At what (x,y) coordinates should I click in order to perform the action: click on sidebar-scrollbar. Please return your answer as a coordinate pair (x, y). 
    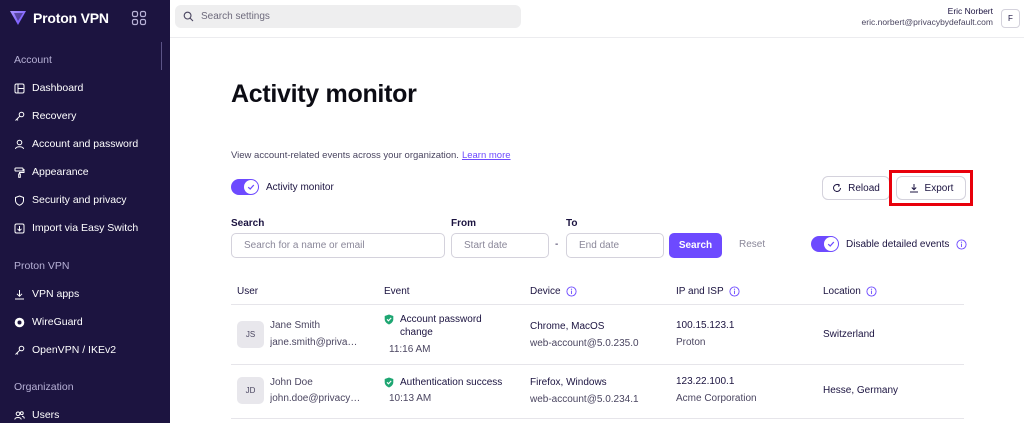
    Looking at the image, I should click on (161, 56).